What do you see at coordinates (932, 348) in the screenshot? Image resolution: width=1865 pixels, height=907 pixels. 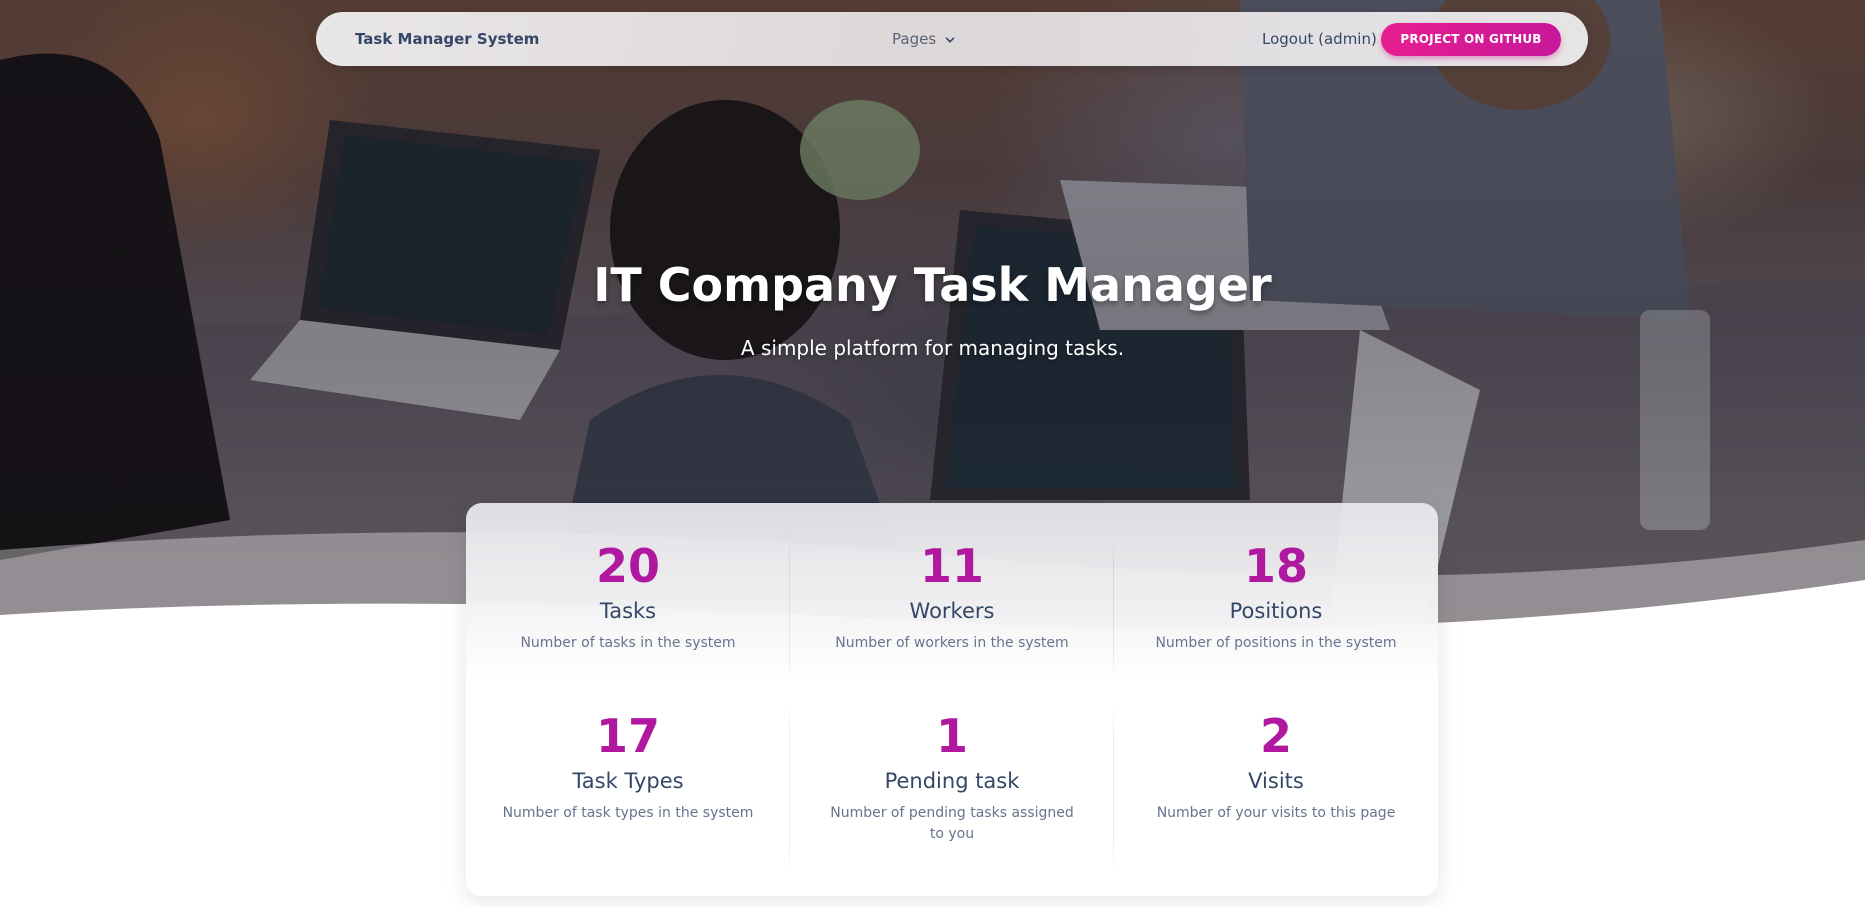 I see `hero-subtitle: A simple platform for managing tasks.` at bounding box center [932, 348].